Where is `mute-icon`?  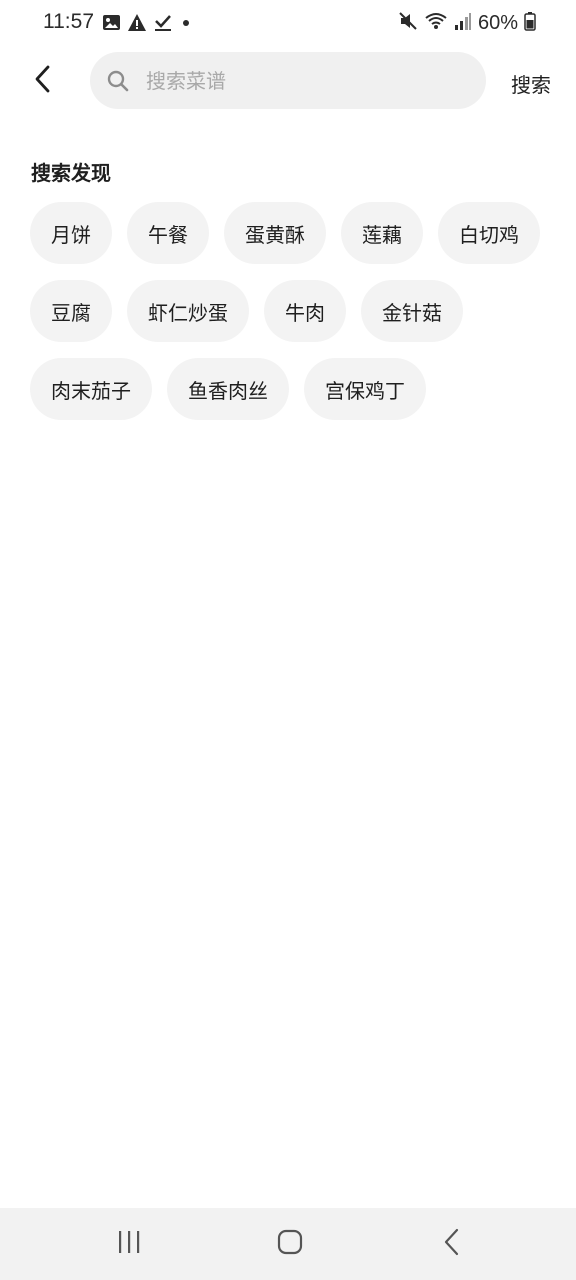
mute-icon is located at coordinates (408, 23).